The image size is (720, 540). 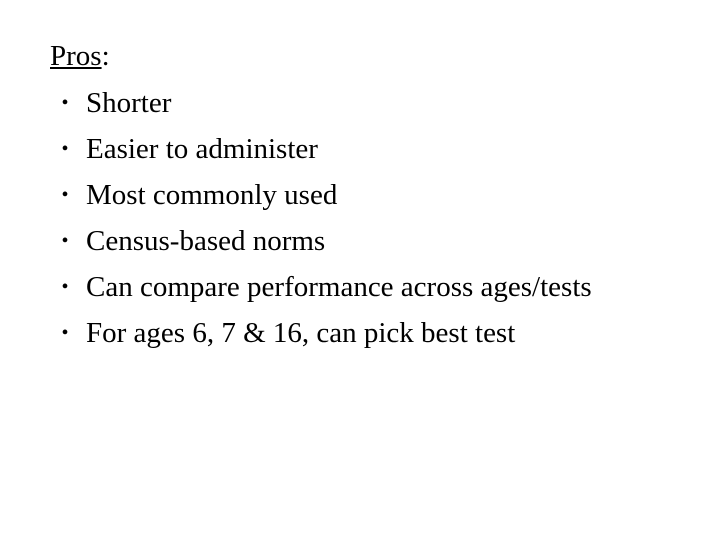 I want to click on page-title-colon: :, so click(x=105, y=56).